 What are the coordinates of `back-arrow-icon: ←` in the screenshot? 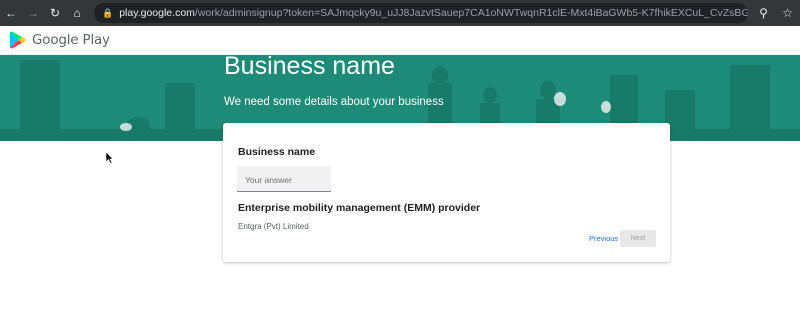 It's located at (11, 13).